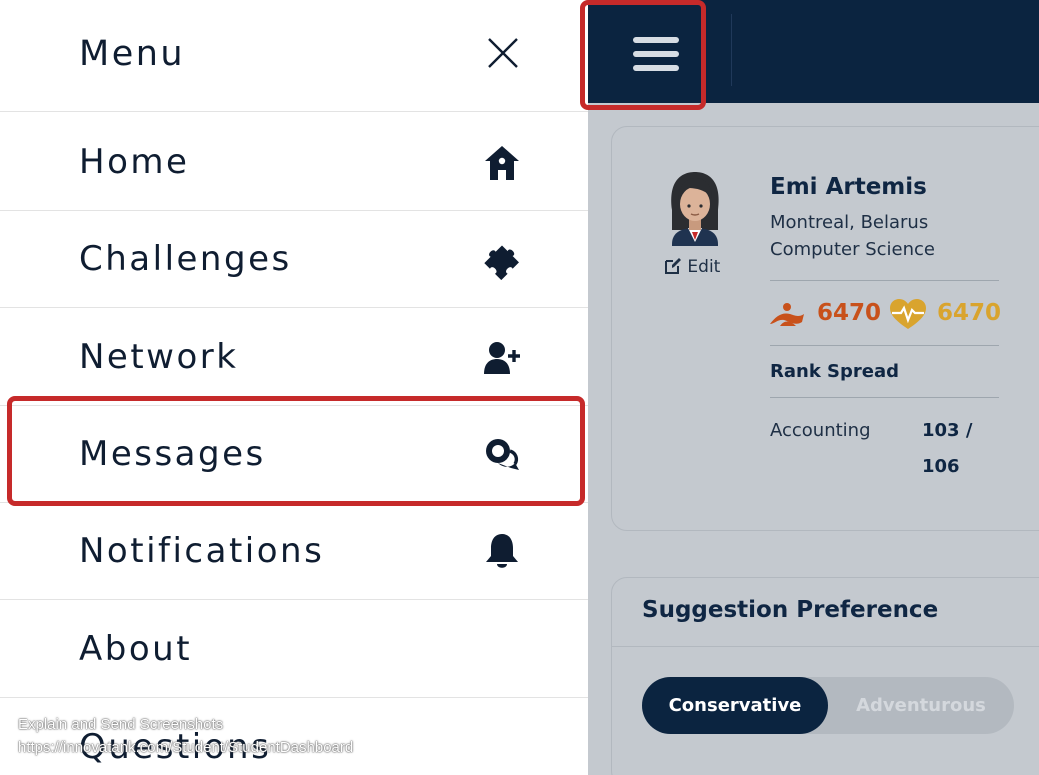 This screenshot has height=775, width=1039. Describe the element at coordinates (172, 454) in the screenshot. I see `menu-item-label: Messages` at that location.